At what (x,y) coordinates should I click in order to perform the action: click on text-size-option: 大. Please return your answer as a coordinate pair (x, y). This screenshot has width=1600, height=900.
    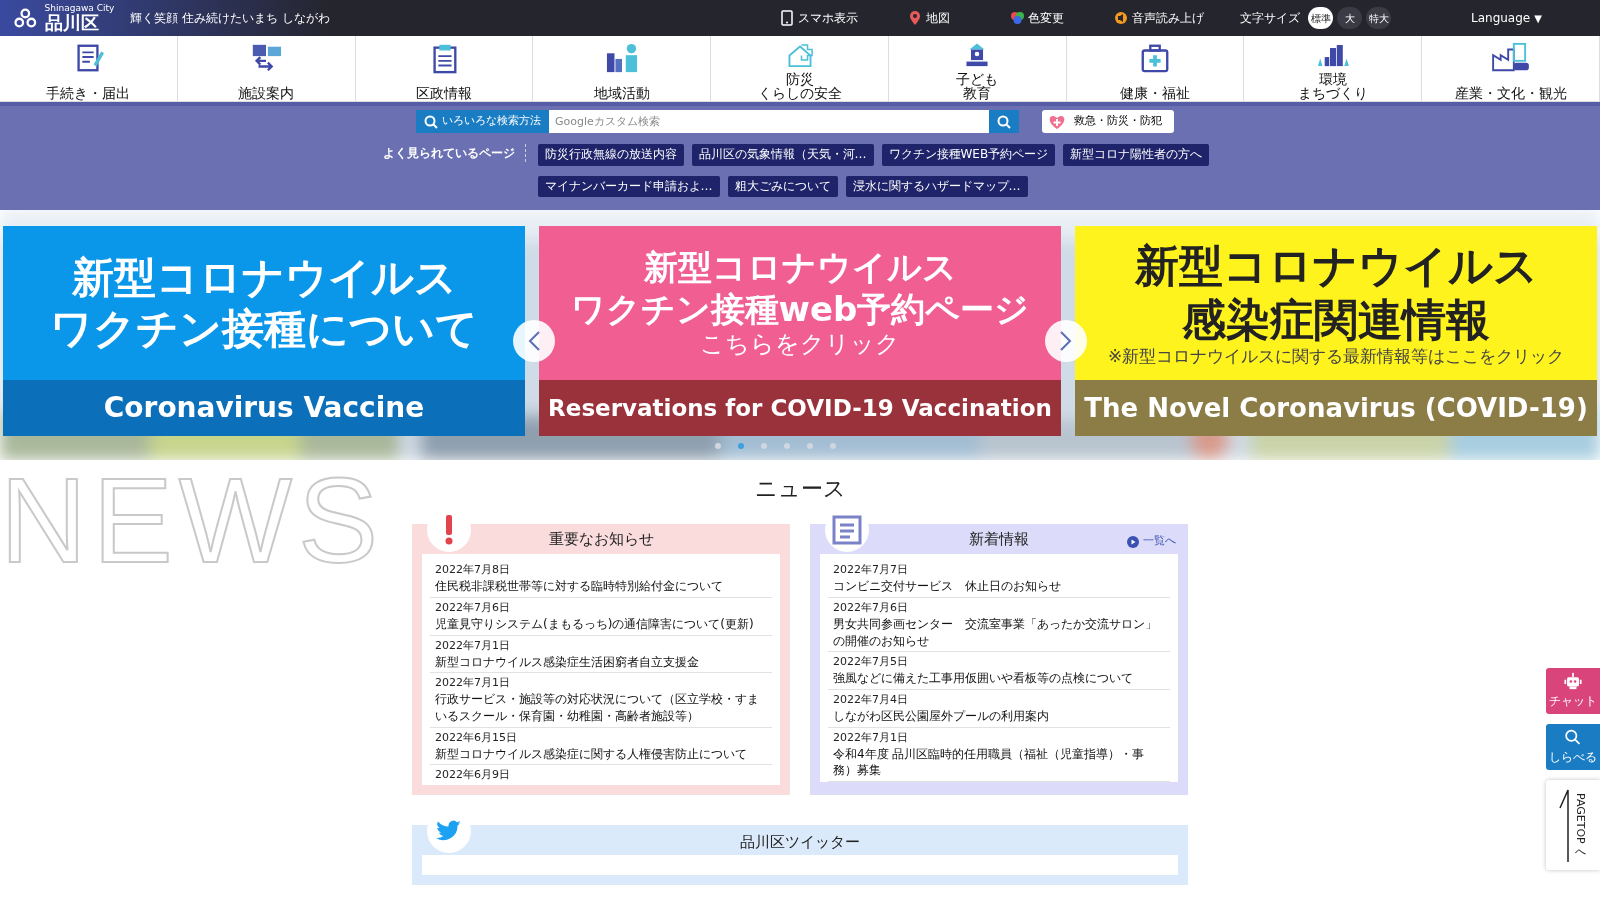
    Looking at the image, I should click on (1349, 18).